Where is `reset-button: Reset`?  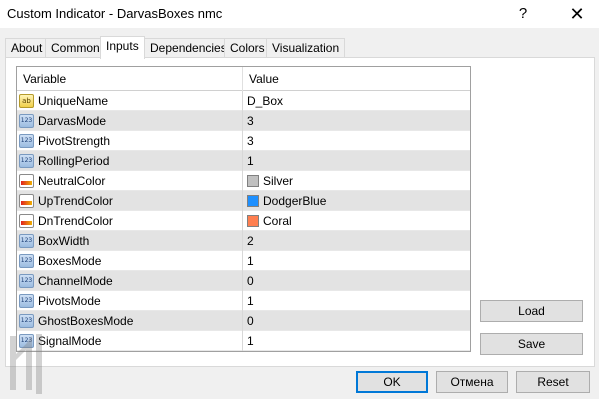
reset-button: Reset is located at coordinates (553, 382).